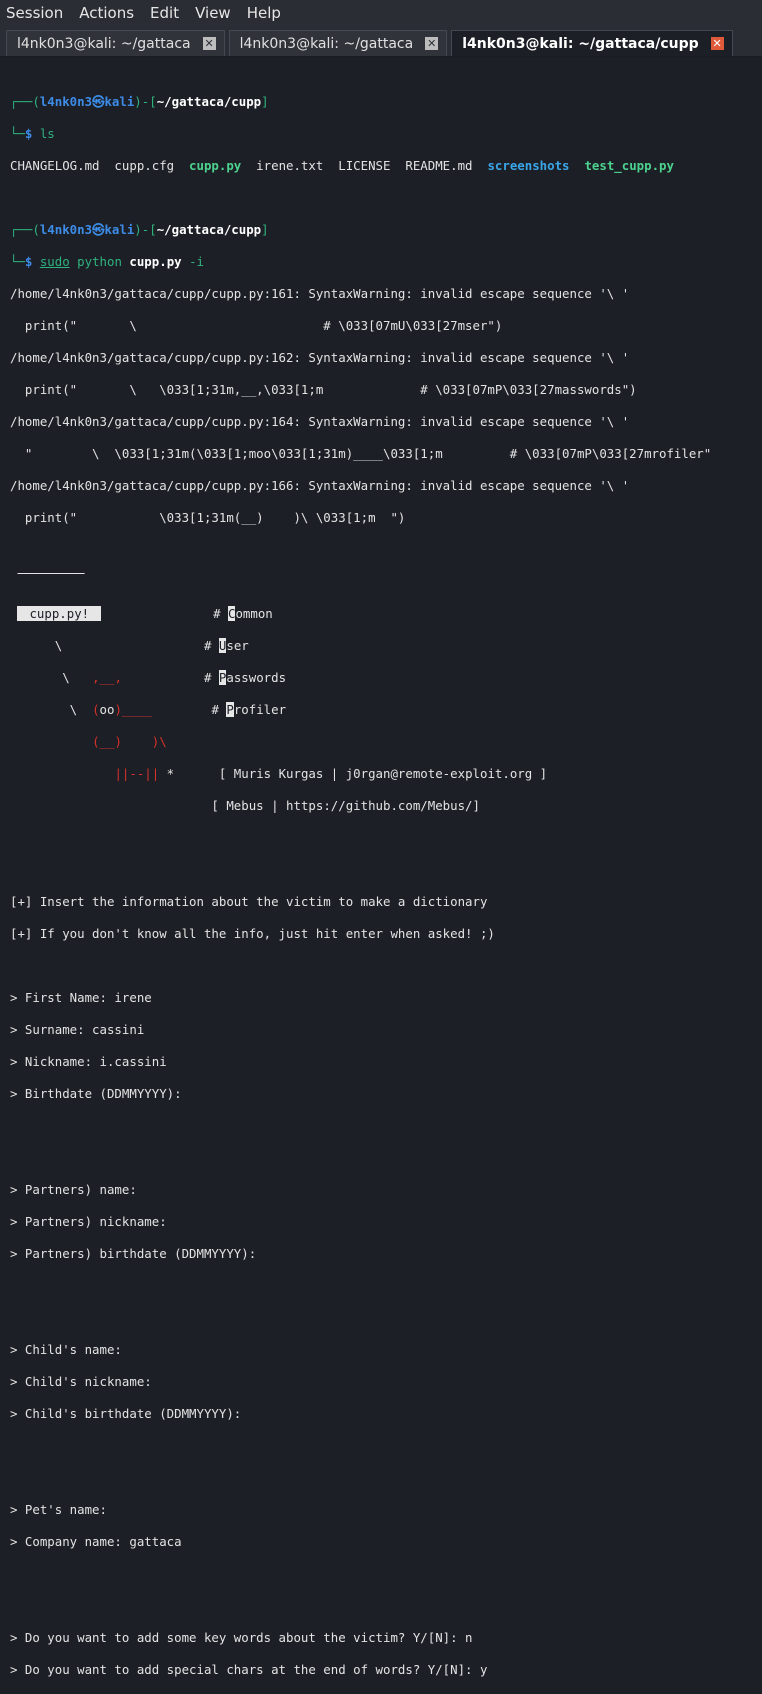 The height and width of the screenshot is (1694, 762). What do you see at coordinates (386, 262) in the screenshot?
I see `command-line-2: └─$ sudo python cupp.py -i` at bounding box center [386, 262].